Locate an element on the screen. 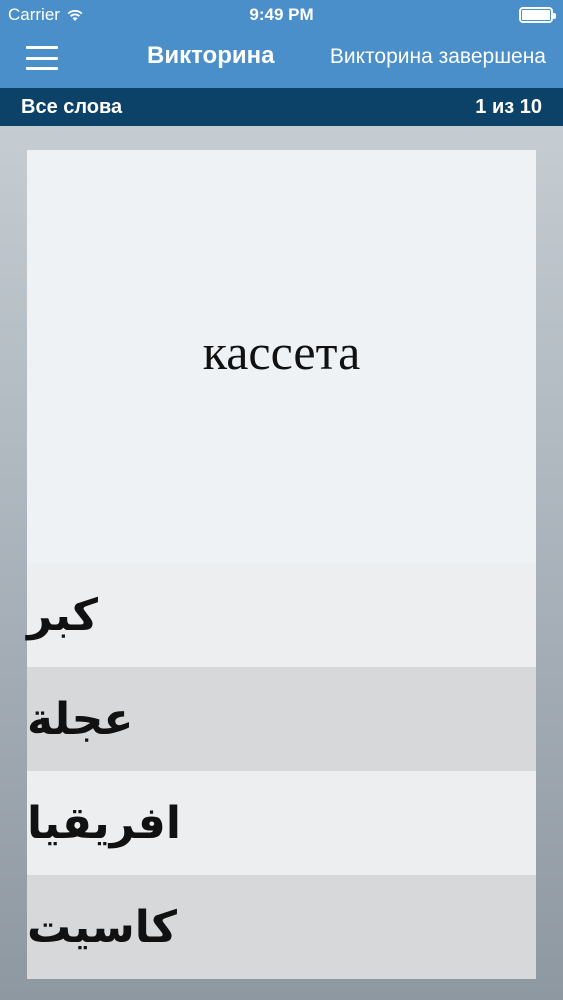  word-category: Все слова is located at coordinates (72, 107).